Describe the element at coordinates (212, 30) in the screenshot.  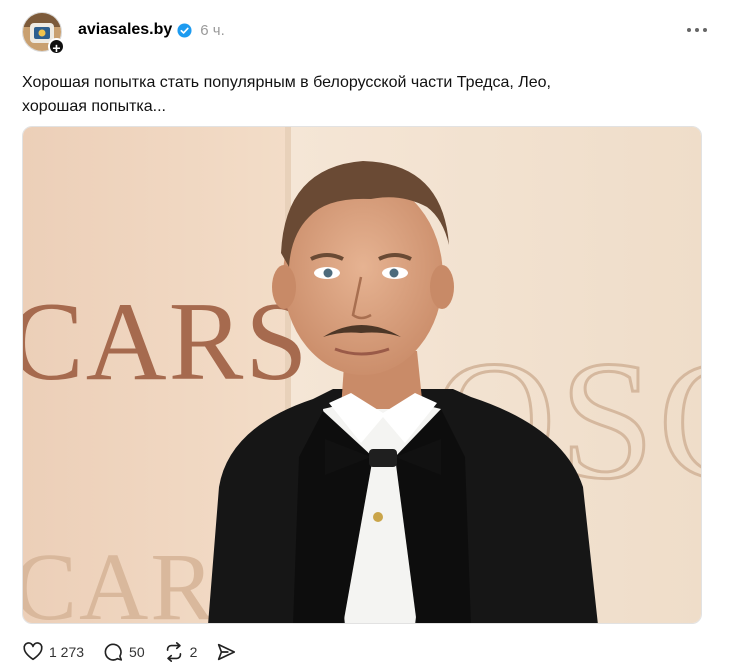
I see `post-timestamp: 6 ч.` at that location.